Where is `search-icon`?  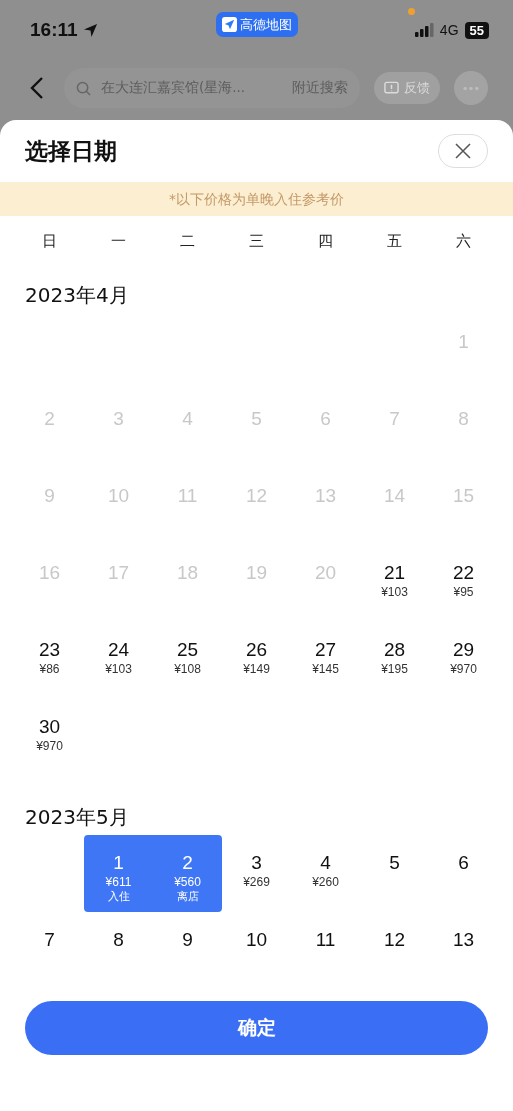
search-icon is located at coordinates (83, 88).